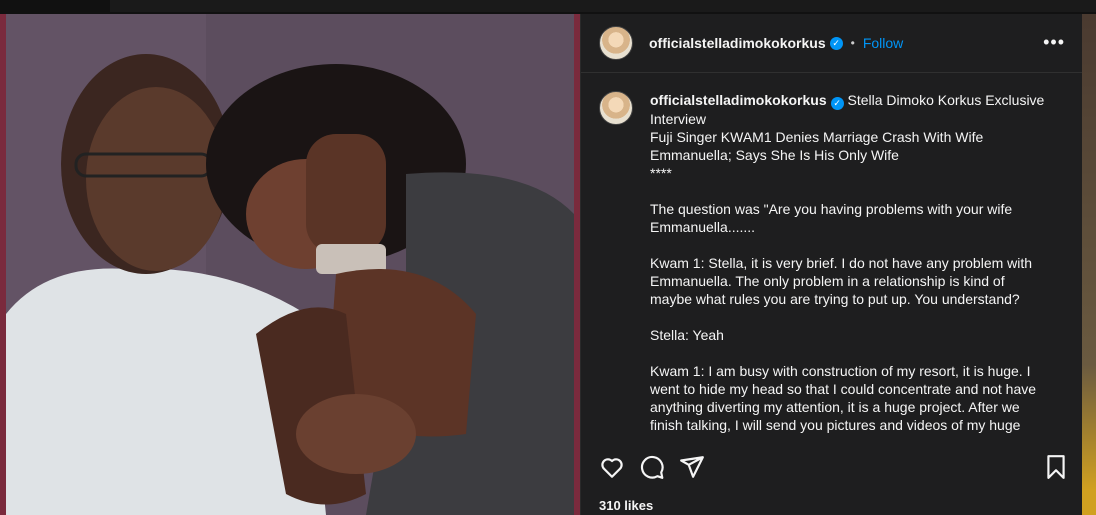 This screenshot has height=515, width=1096. Describe the element at coordinates (692, 467) in the screenshot. I see `share-icon` at that location.